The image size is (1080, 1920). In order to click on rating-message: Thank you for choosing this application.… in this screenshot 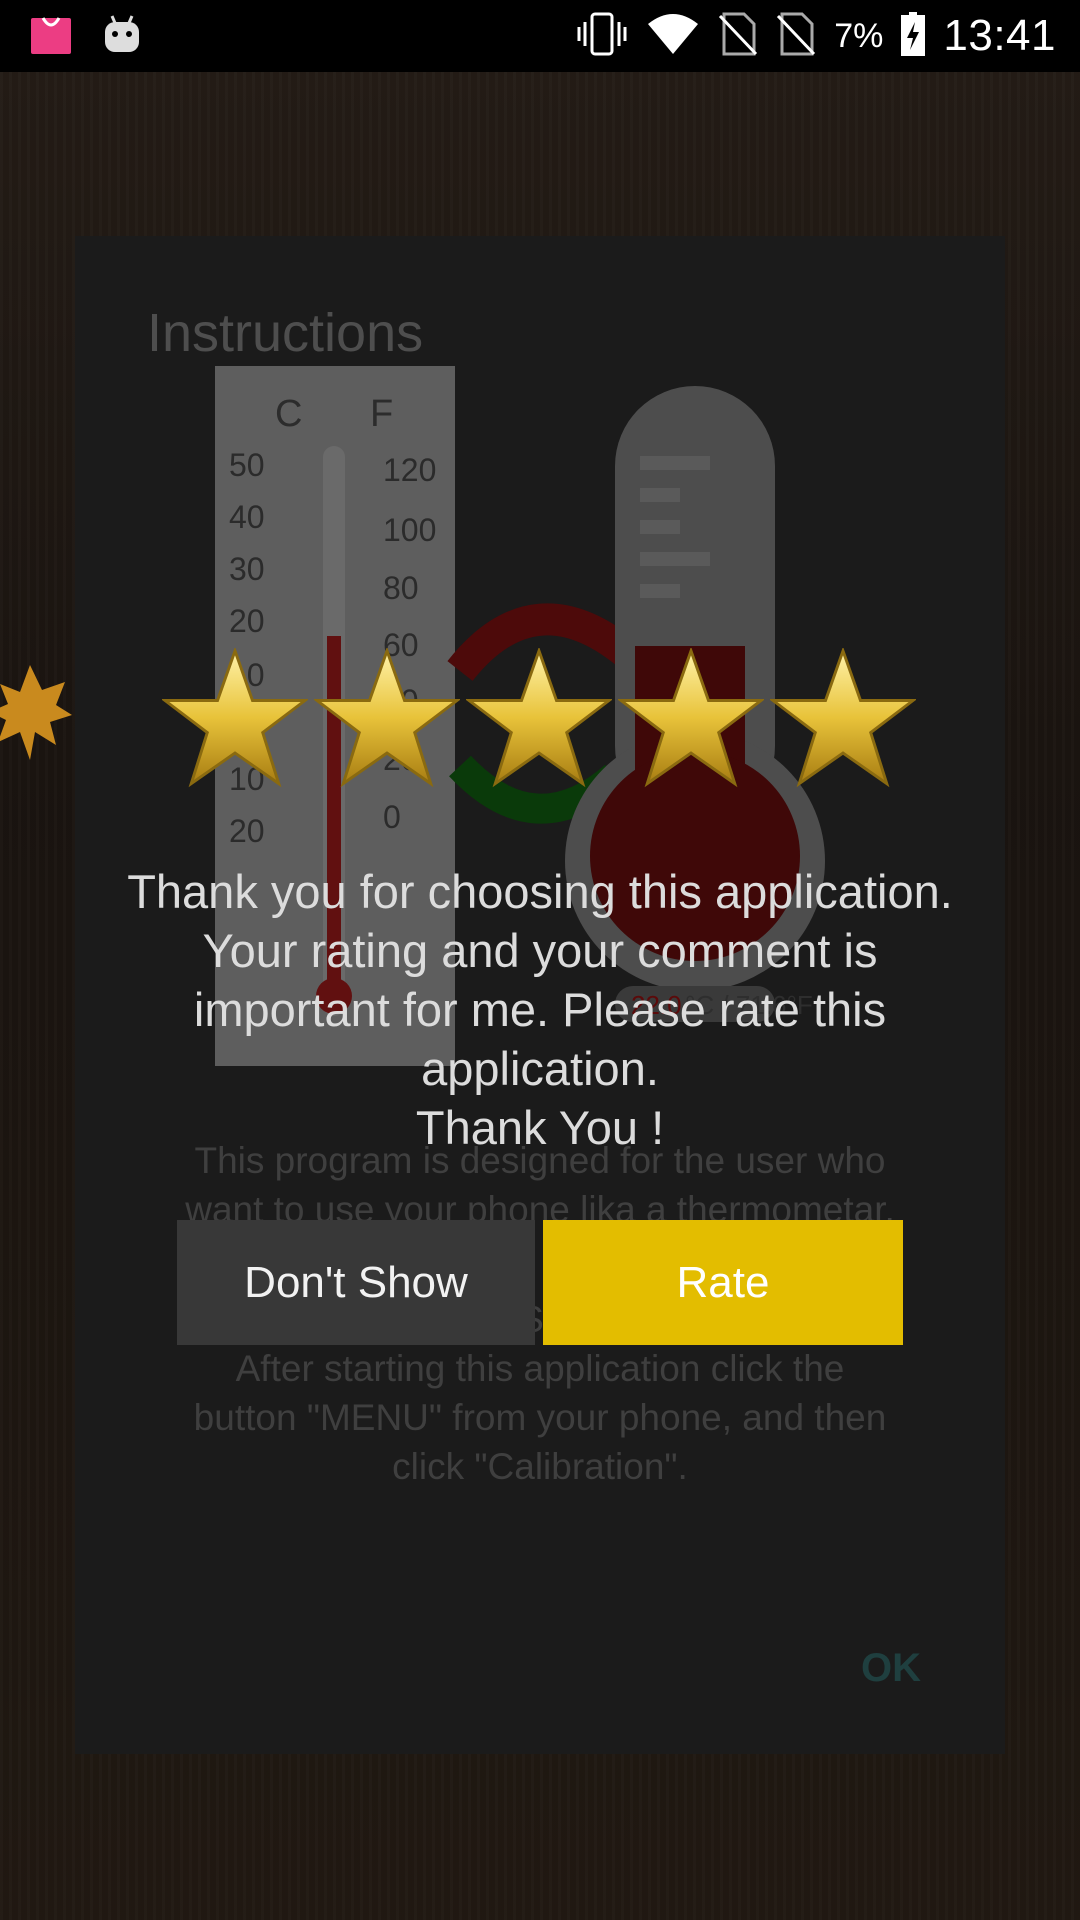, I will do `click(540, 1009)`.